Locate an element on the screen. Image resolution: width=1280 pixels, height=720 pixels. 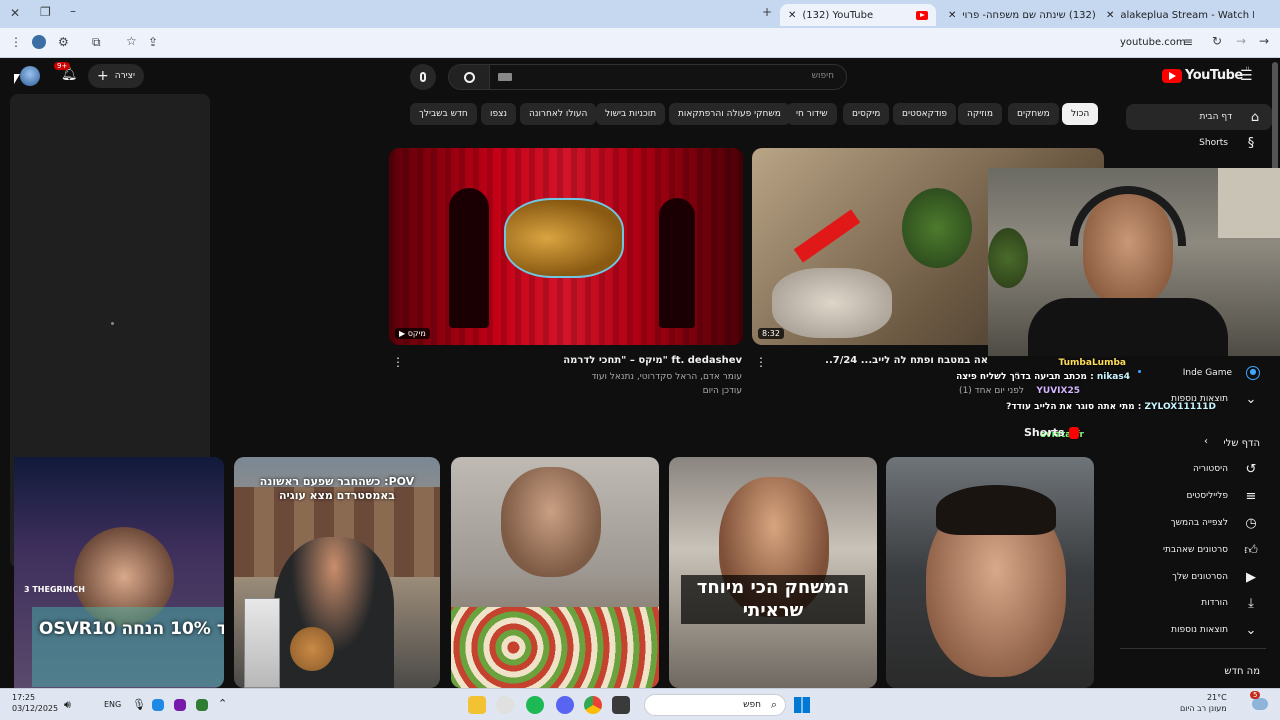
sidebar-whats-new: מה חדש is located at coordinates (1190, 671).